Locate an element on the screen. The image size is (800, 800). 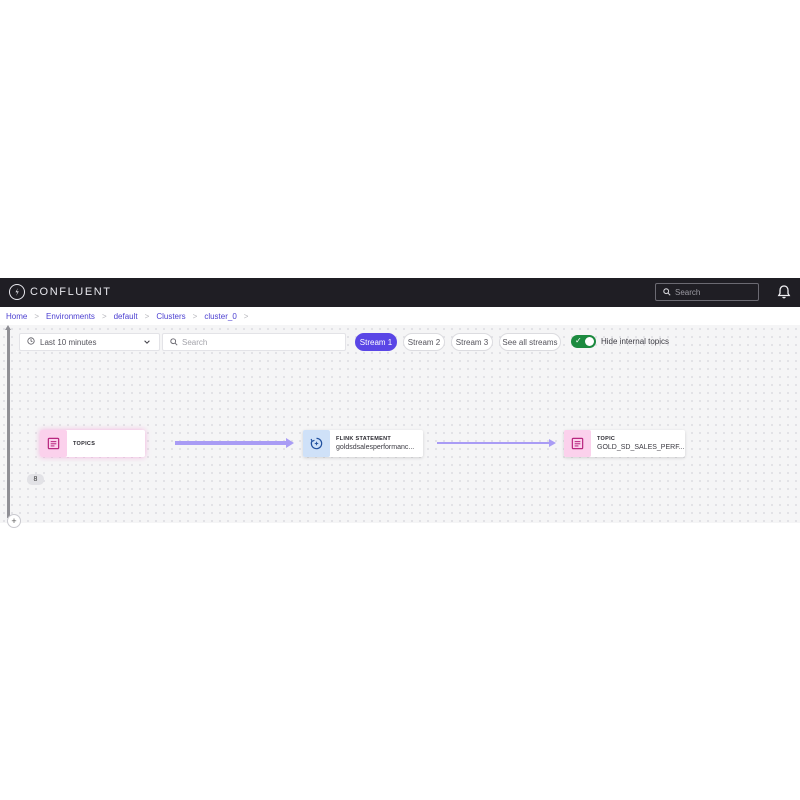
topics-node: TOPICS is located at coordinates (92, 443).